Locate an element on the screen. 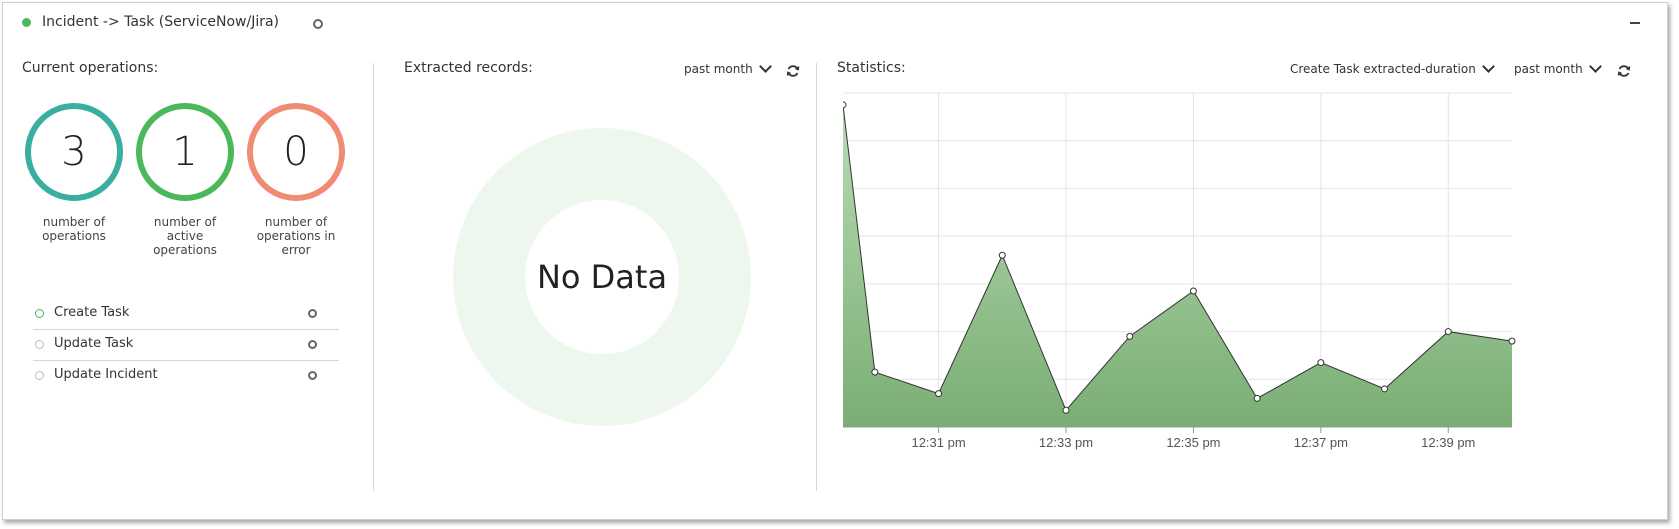 This screenshot has width=1679, height=529. metric-value: 3 is located at coordinates (74, 152).